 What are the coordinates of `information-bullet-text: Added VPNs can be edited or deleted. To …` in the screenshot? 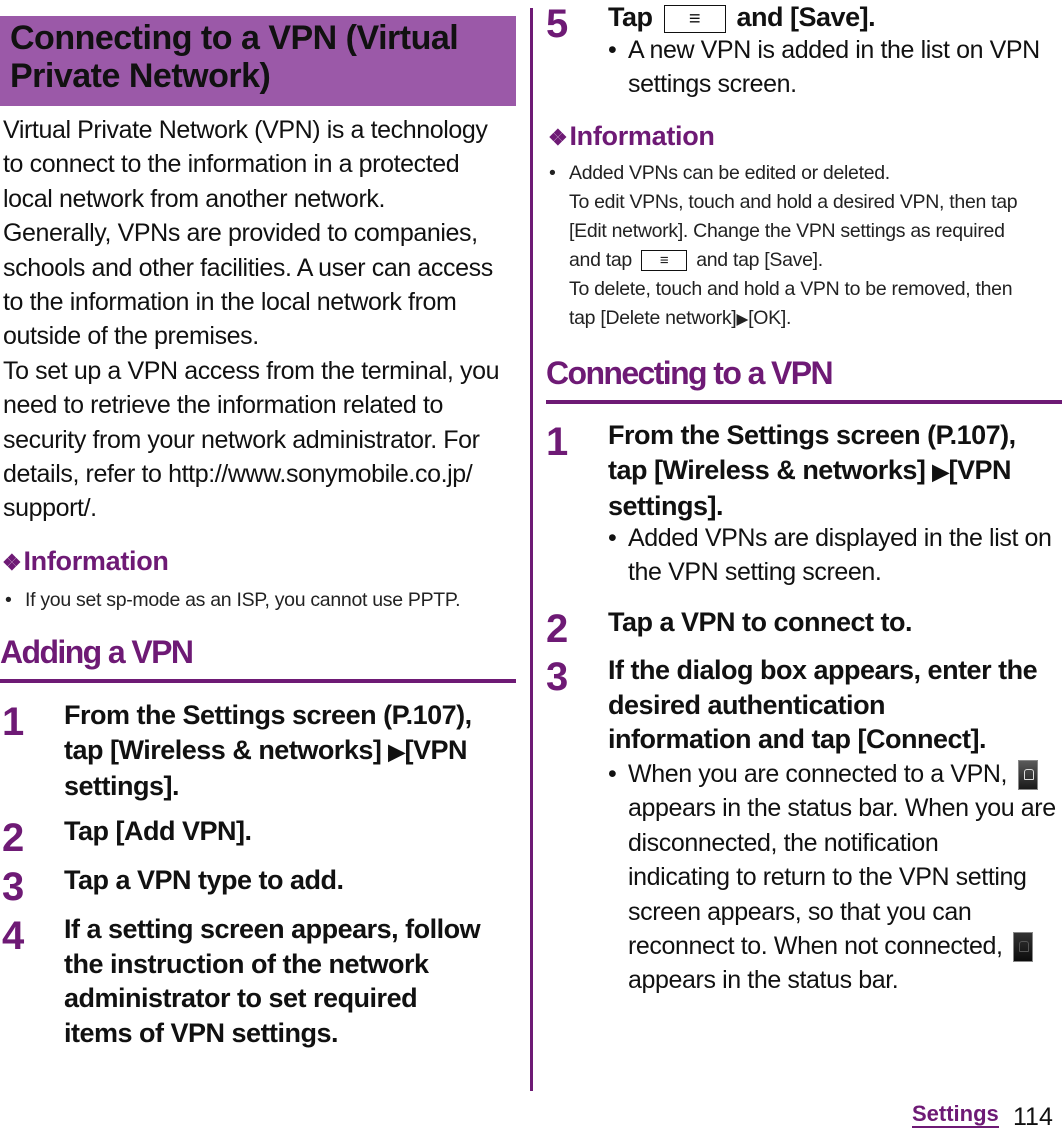 It's located at (805, 246).